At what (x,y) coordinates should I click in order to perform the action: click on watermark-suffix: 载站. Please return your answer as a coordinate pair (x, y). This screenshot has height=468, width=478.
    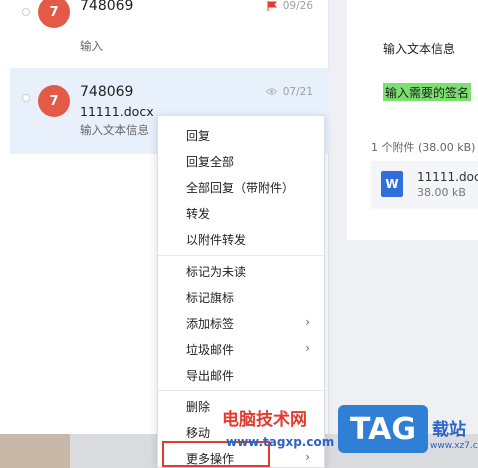
    Looking at the image, I should click on (449, 430).